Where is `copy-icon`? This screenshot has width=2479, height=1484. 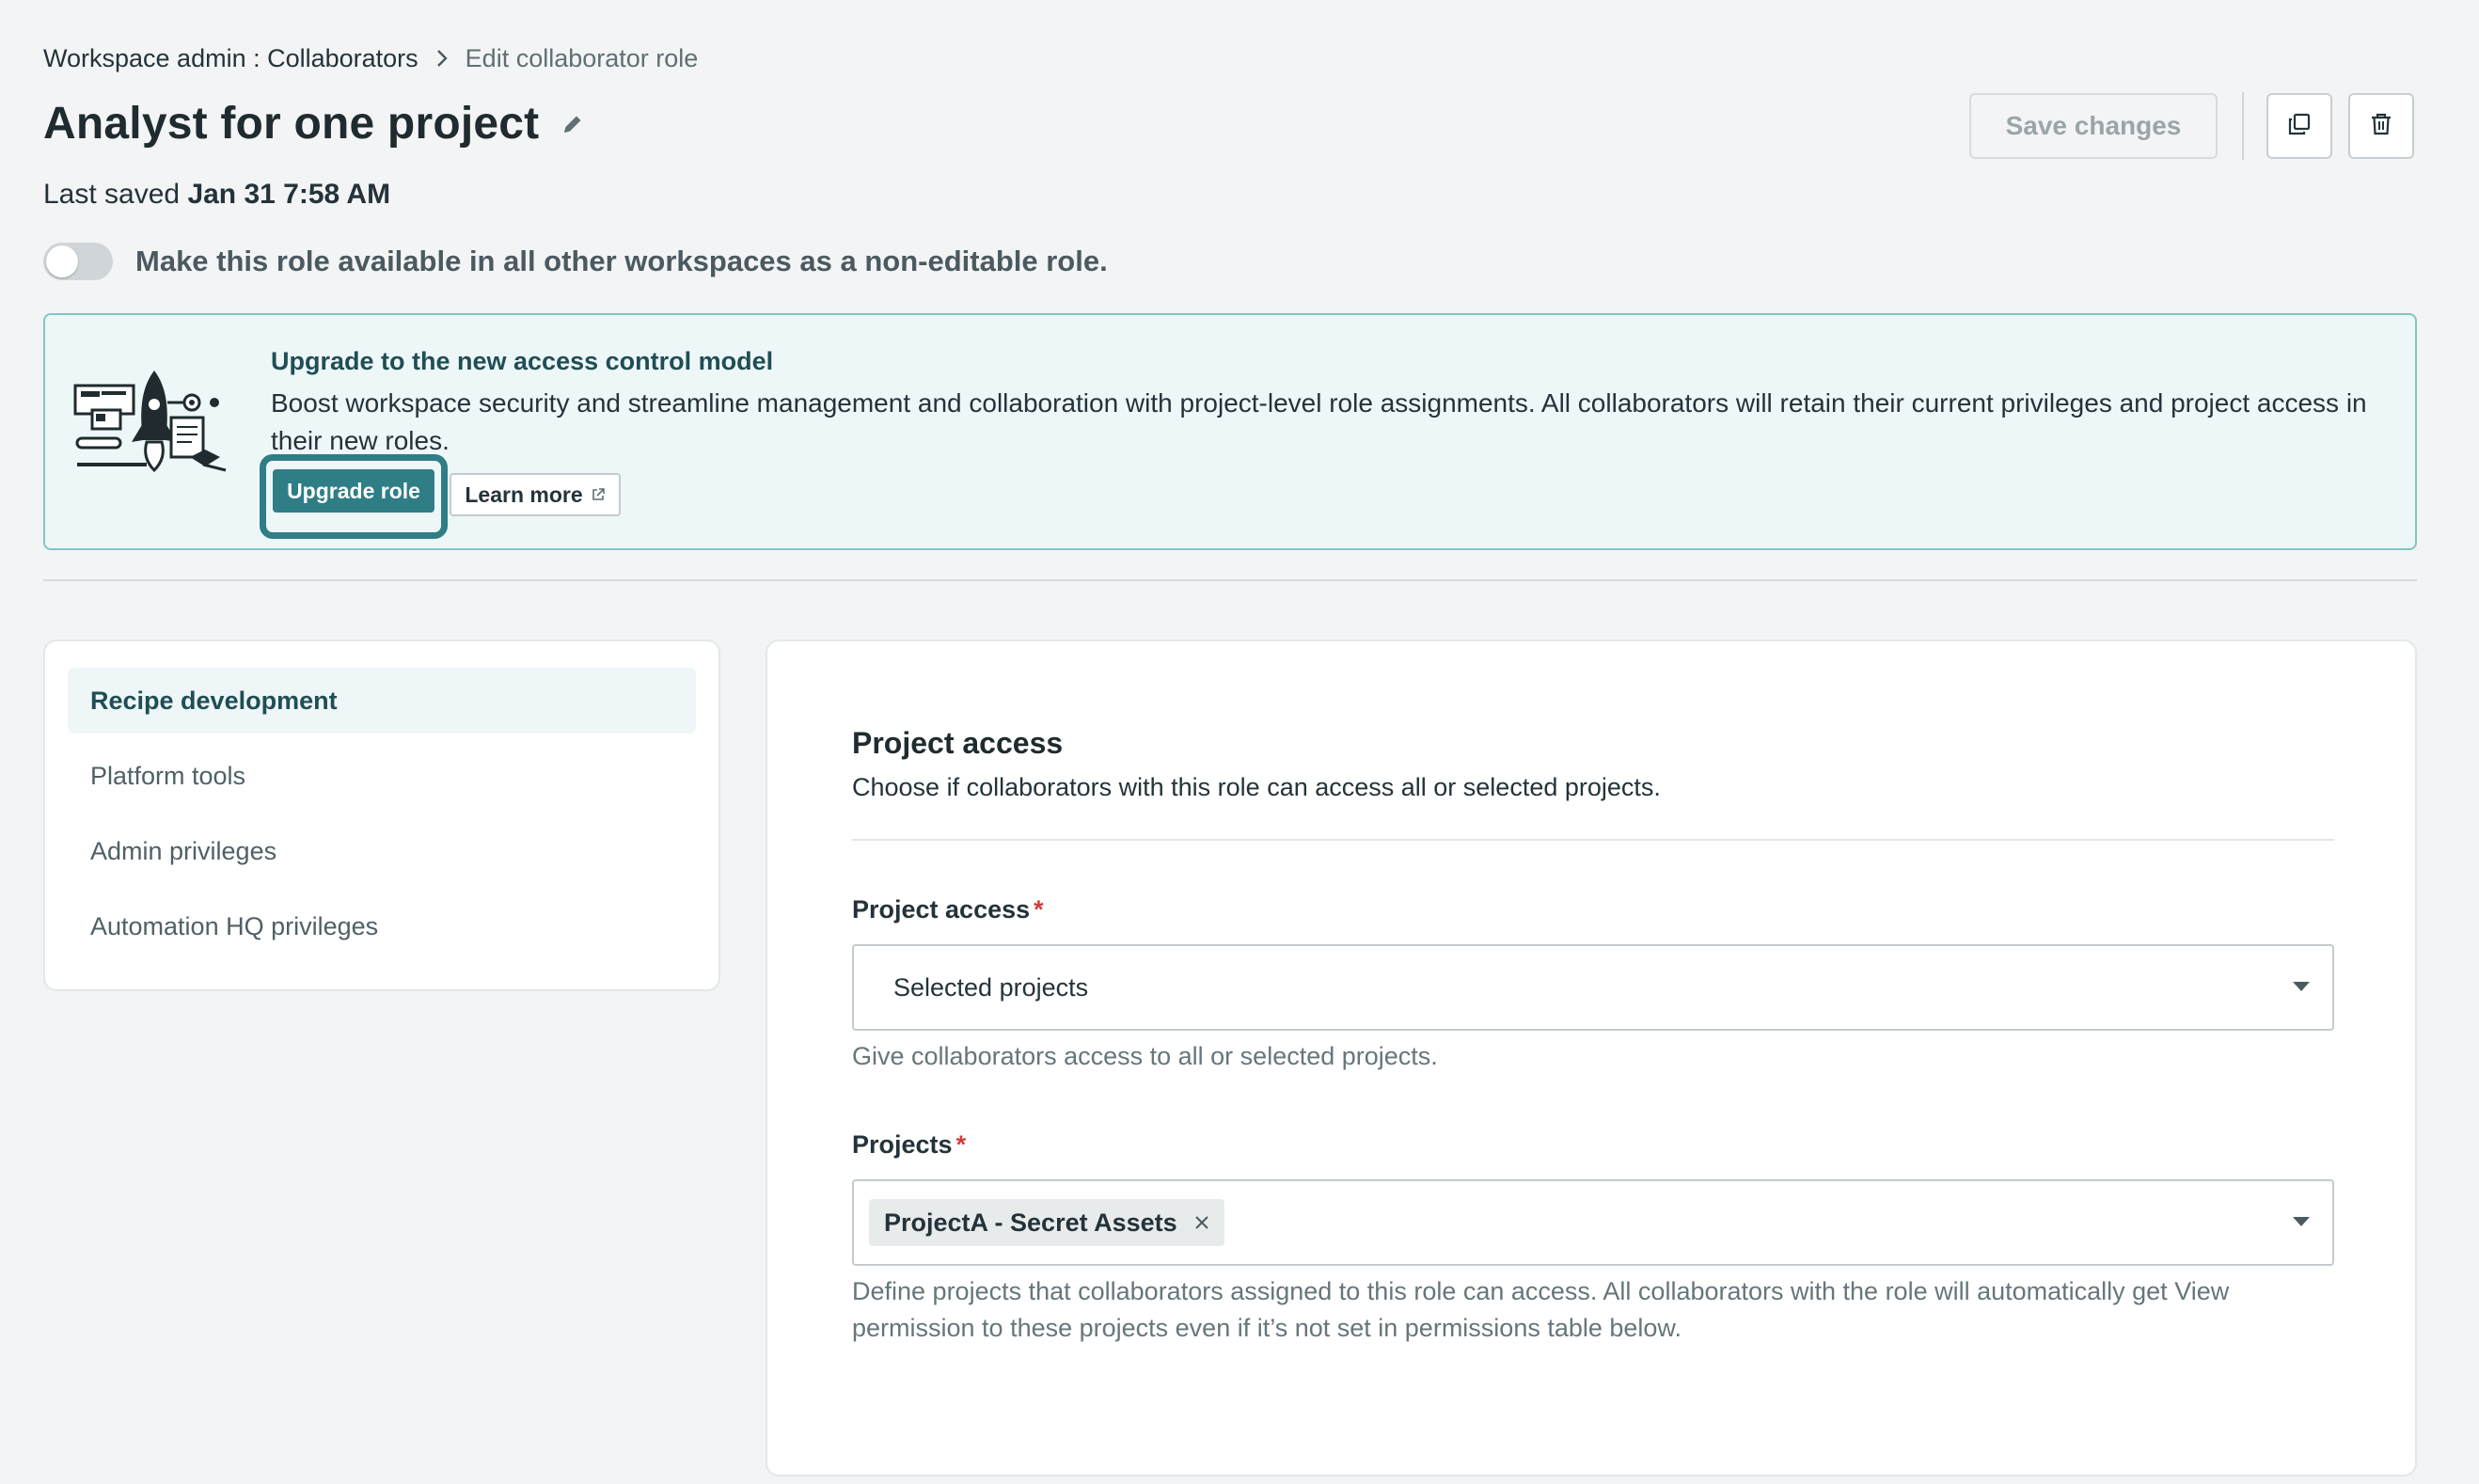 copy-icon is located at coordinates (2300, 126).